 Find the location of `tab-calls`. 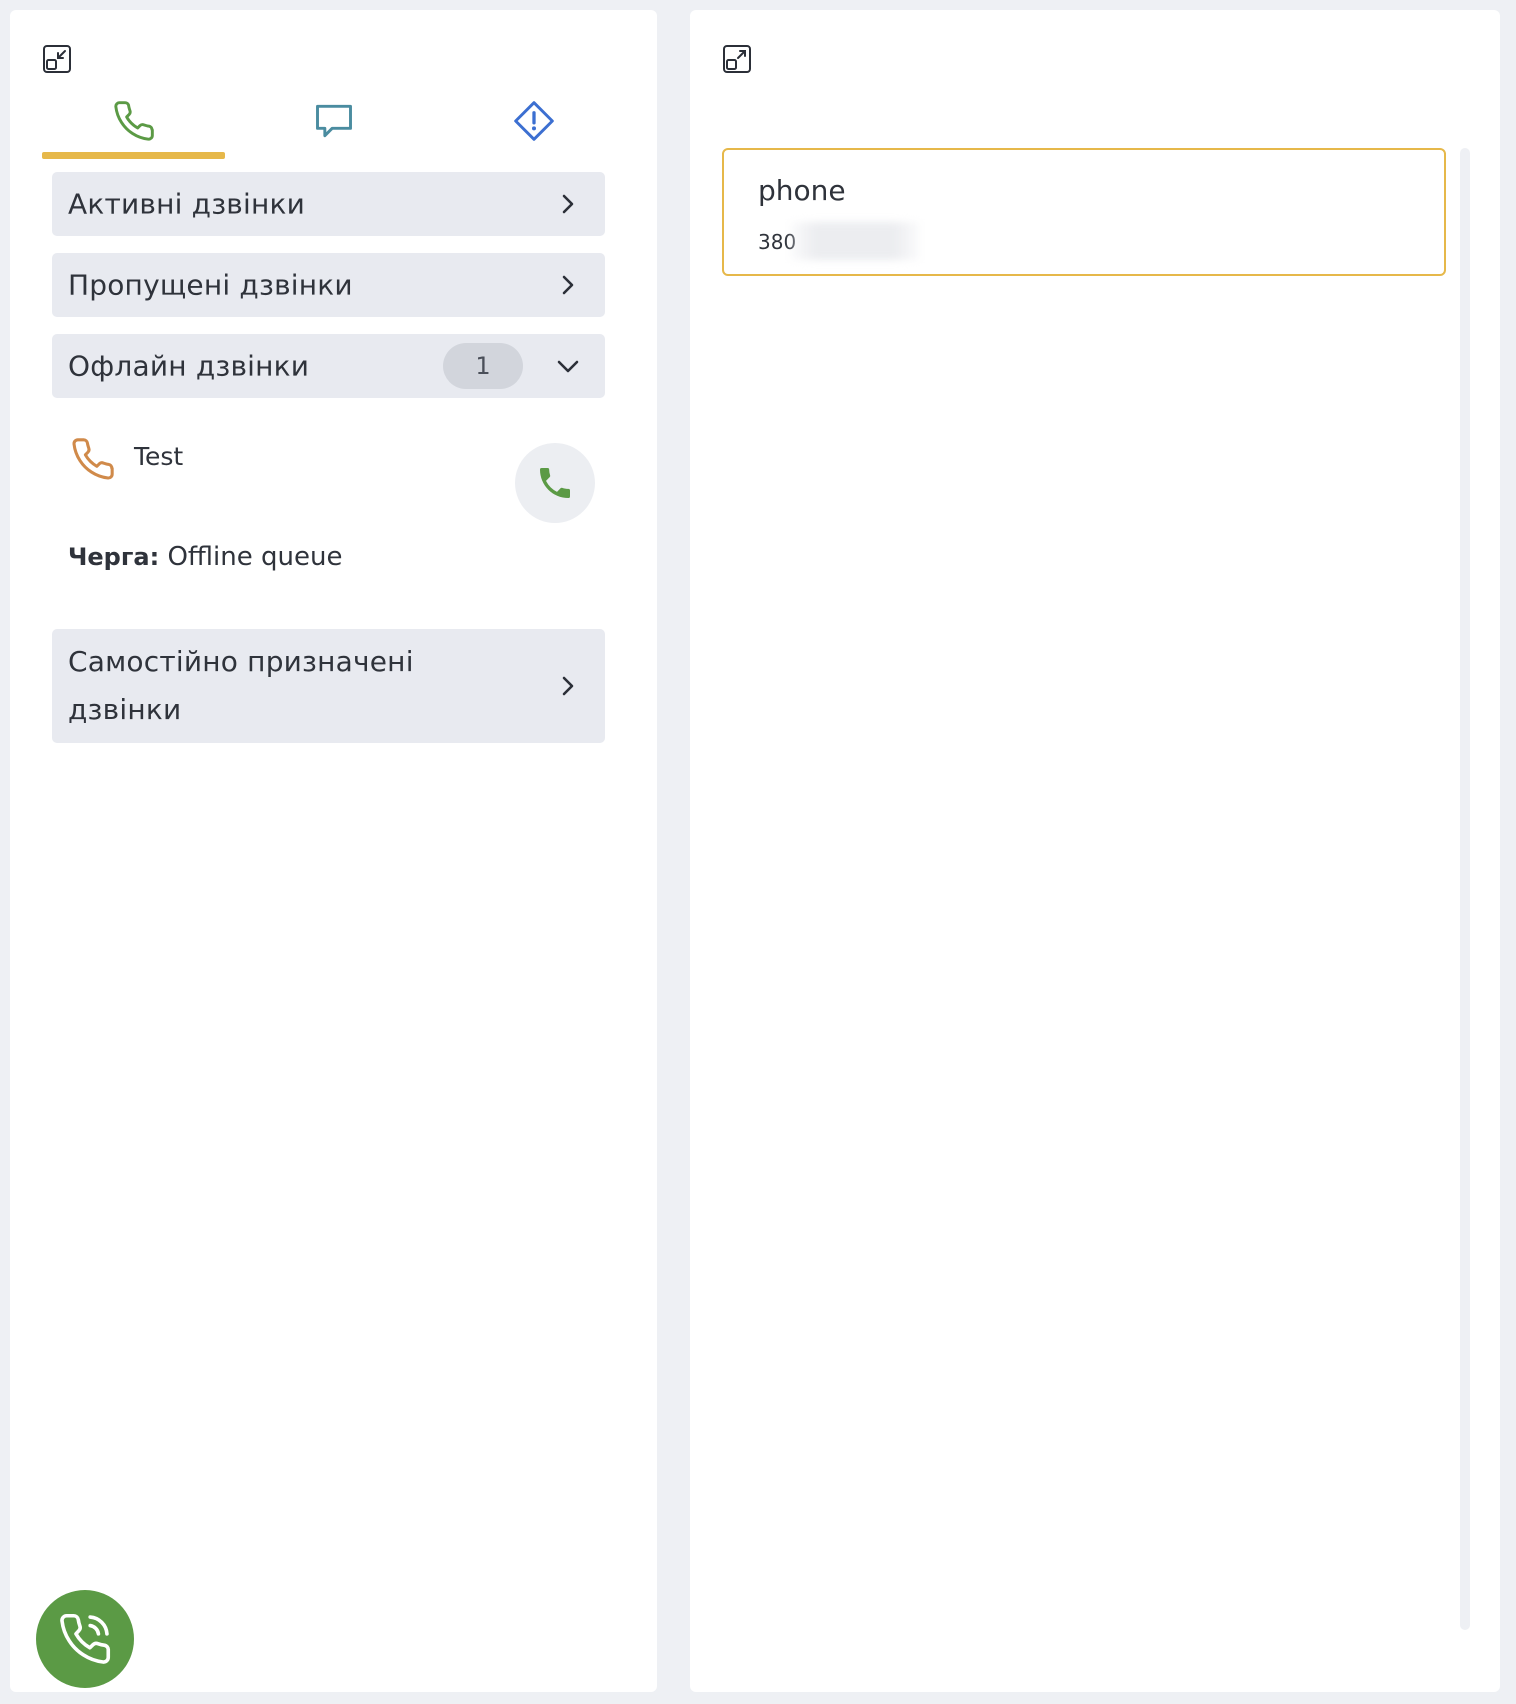

tab-calls is located at coordinates (133, 122).